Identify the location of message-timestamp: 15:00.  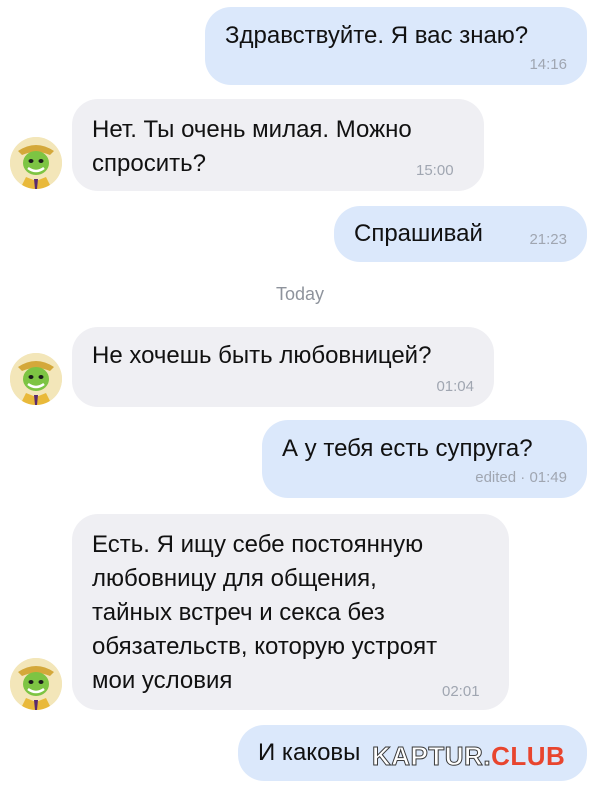
(435, 170).